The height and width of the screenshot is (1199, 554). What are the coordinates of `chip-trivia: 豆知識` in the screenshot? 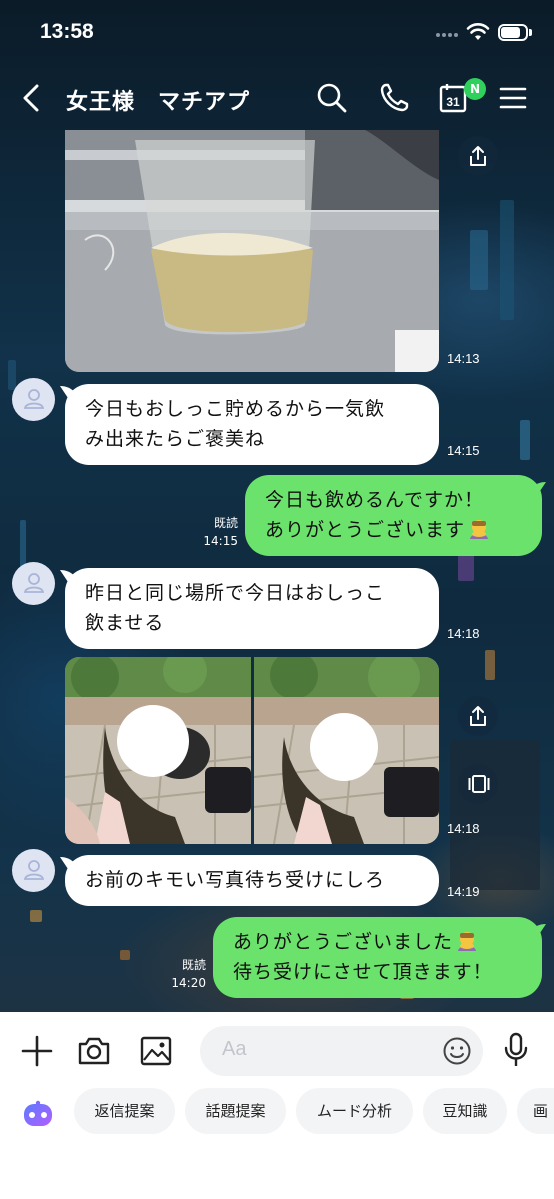 It's located at (465, 1111).